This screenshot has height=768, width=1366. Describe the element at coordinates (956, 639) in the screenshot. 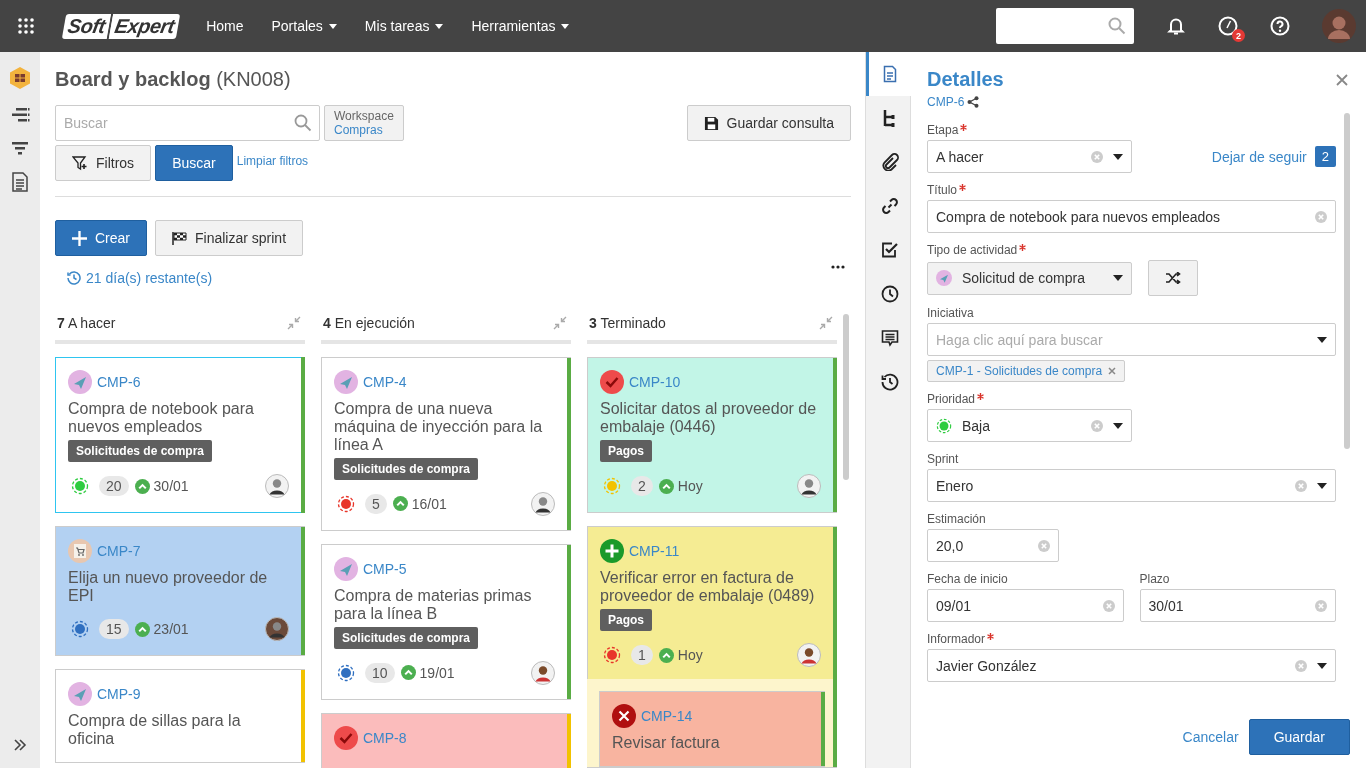

I see `field-label: Informador` at that location.